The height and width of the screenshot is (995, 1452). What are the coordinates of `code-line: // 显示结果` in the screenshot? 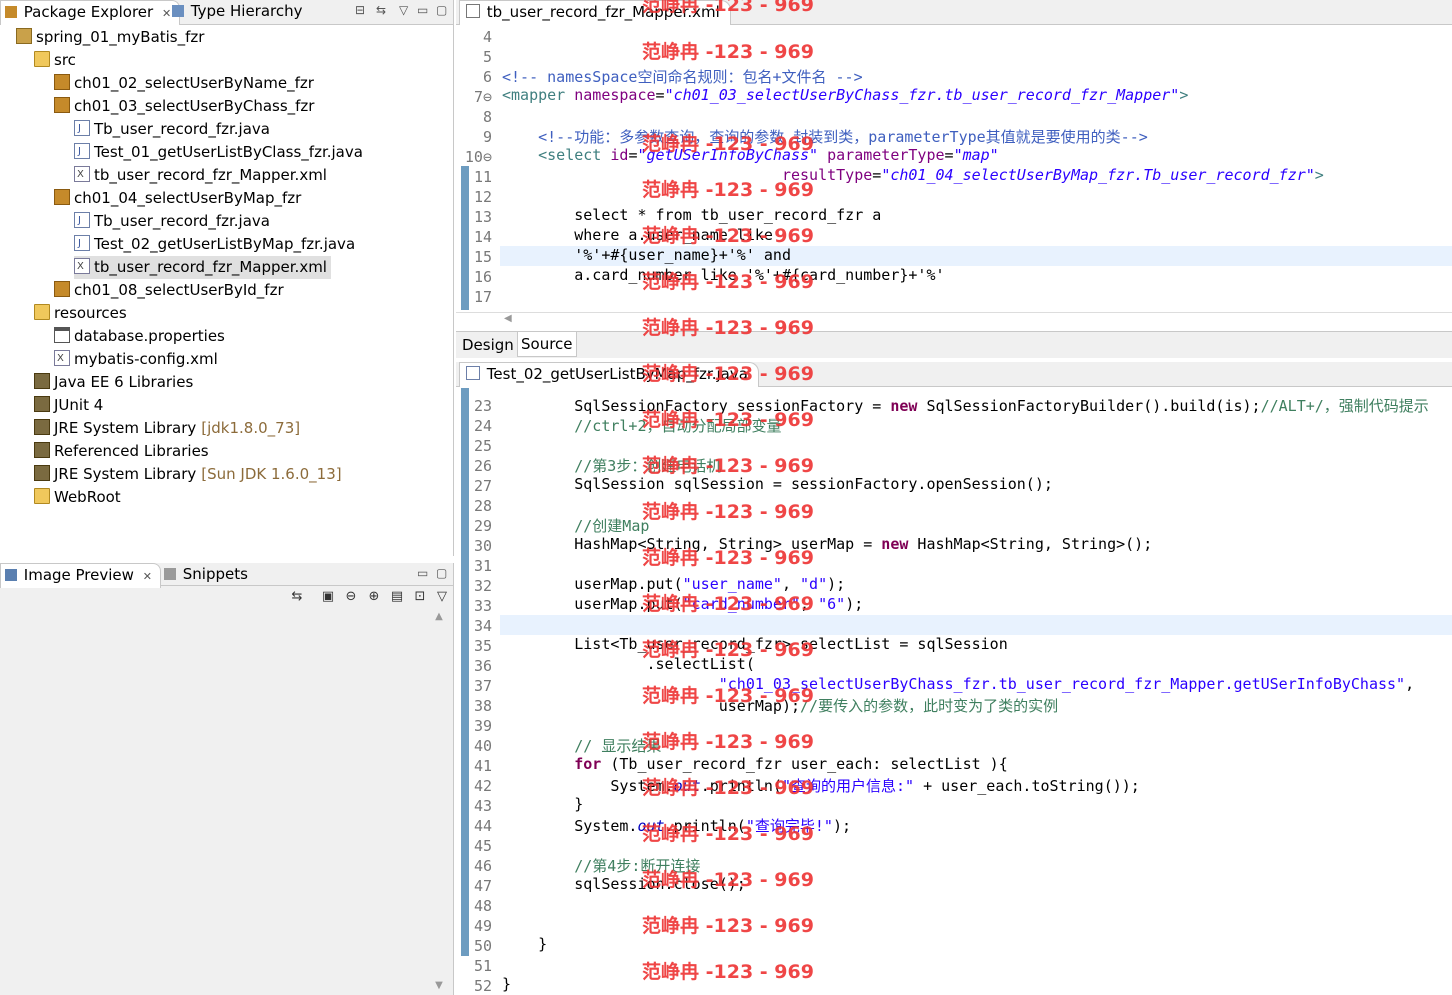 It's located at (581, 745).